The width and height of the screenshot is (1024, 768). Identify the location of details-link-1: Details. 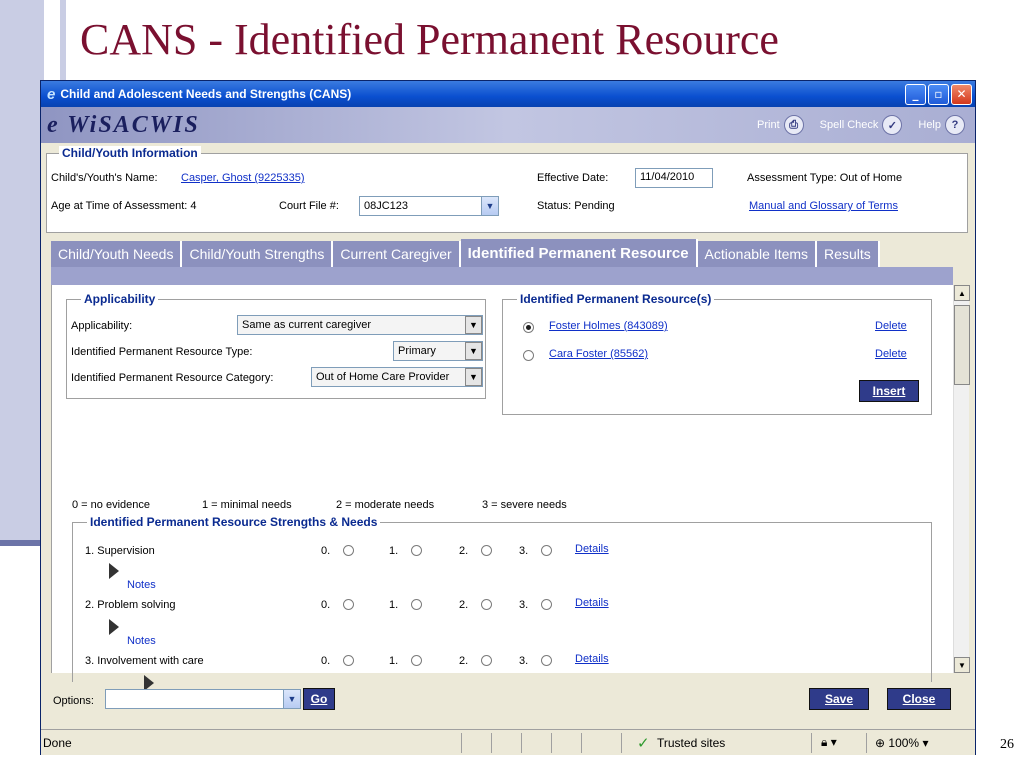
(592, 549).